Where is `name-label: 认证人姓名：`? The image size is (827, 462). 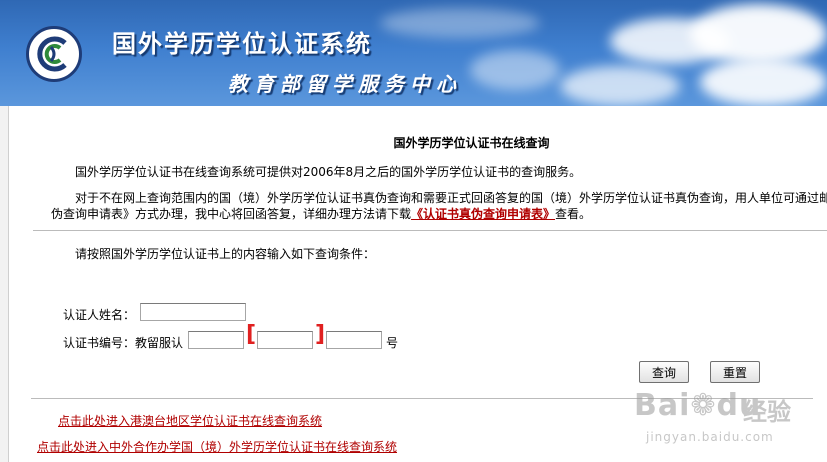 name-label: 认证人姓名： is located at coordinates (99, 315).